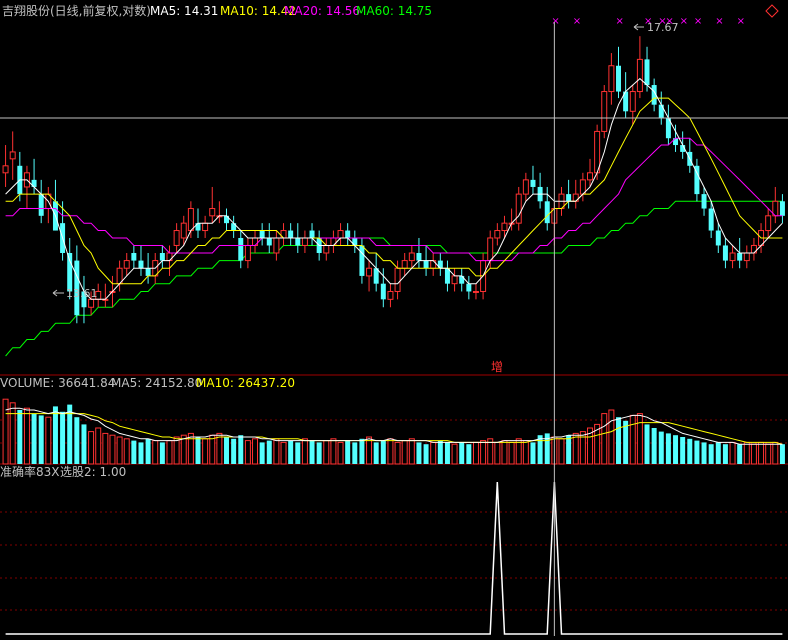 The width and height of the screenshot is (788, 640). I want to click on volume-ma10-legend: MA10: 26437.20, so click(245, 383).